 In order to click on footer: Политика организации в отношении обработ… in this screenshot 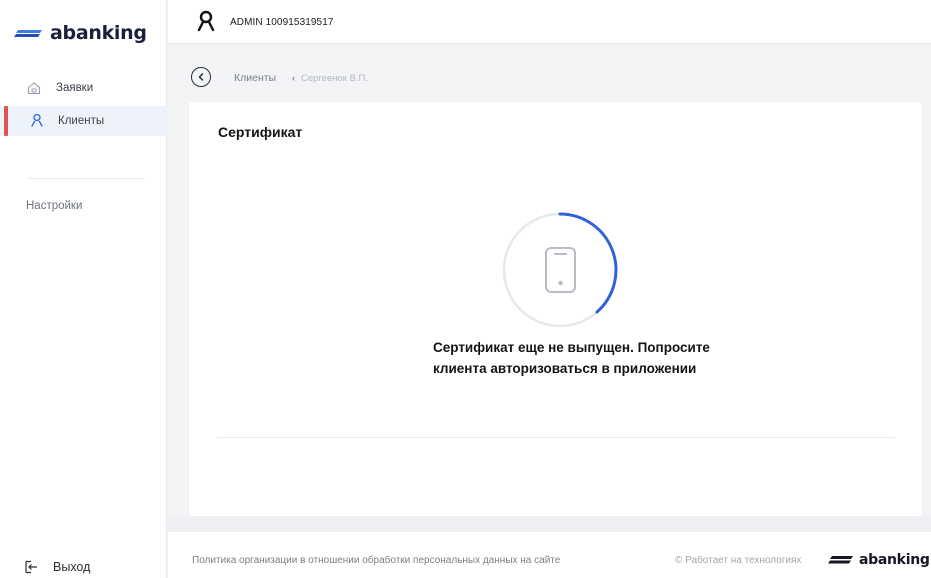, I will do `click(549, 555)`.